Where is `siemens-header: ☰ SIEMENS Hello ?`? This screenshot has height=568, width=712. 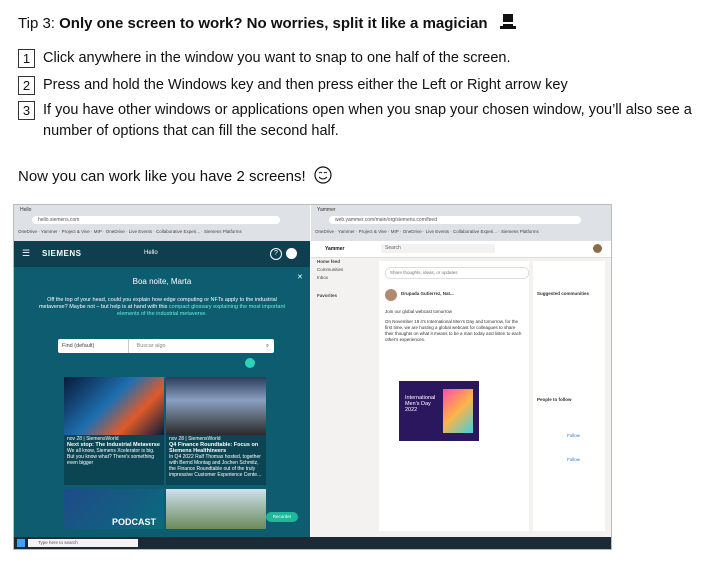
siemens-header: ☰ SIEMENS Hello ? is located at coordinates (162, 254).